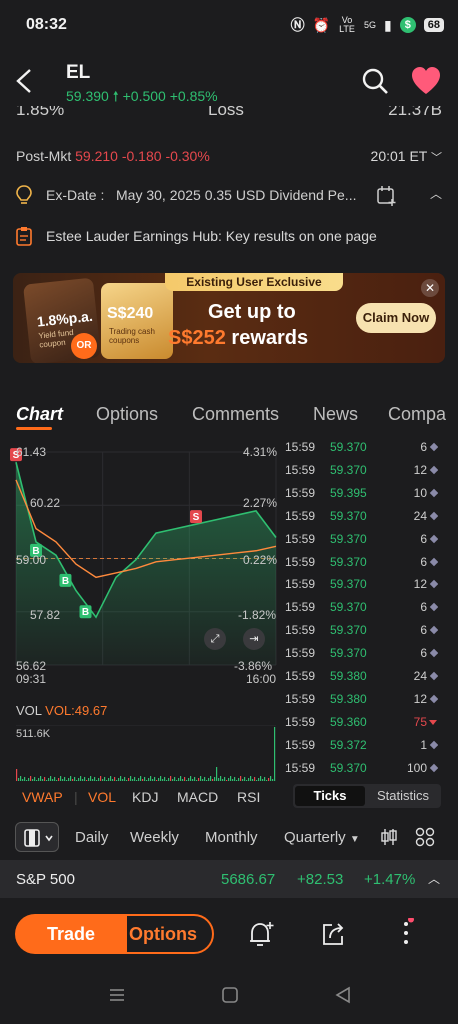 This screenshot has height=1024, width=458. I want to click on tick-row: 15:59 59.370 6, so click(361, 611).